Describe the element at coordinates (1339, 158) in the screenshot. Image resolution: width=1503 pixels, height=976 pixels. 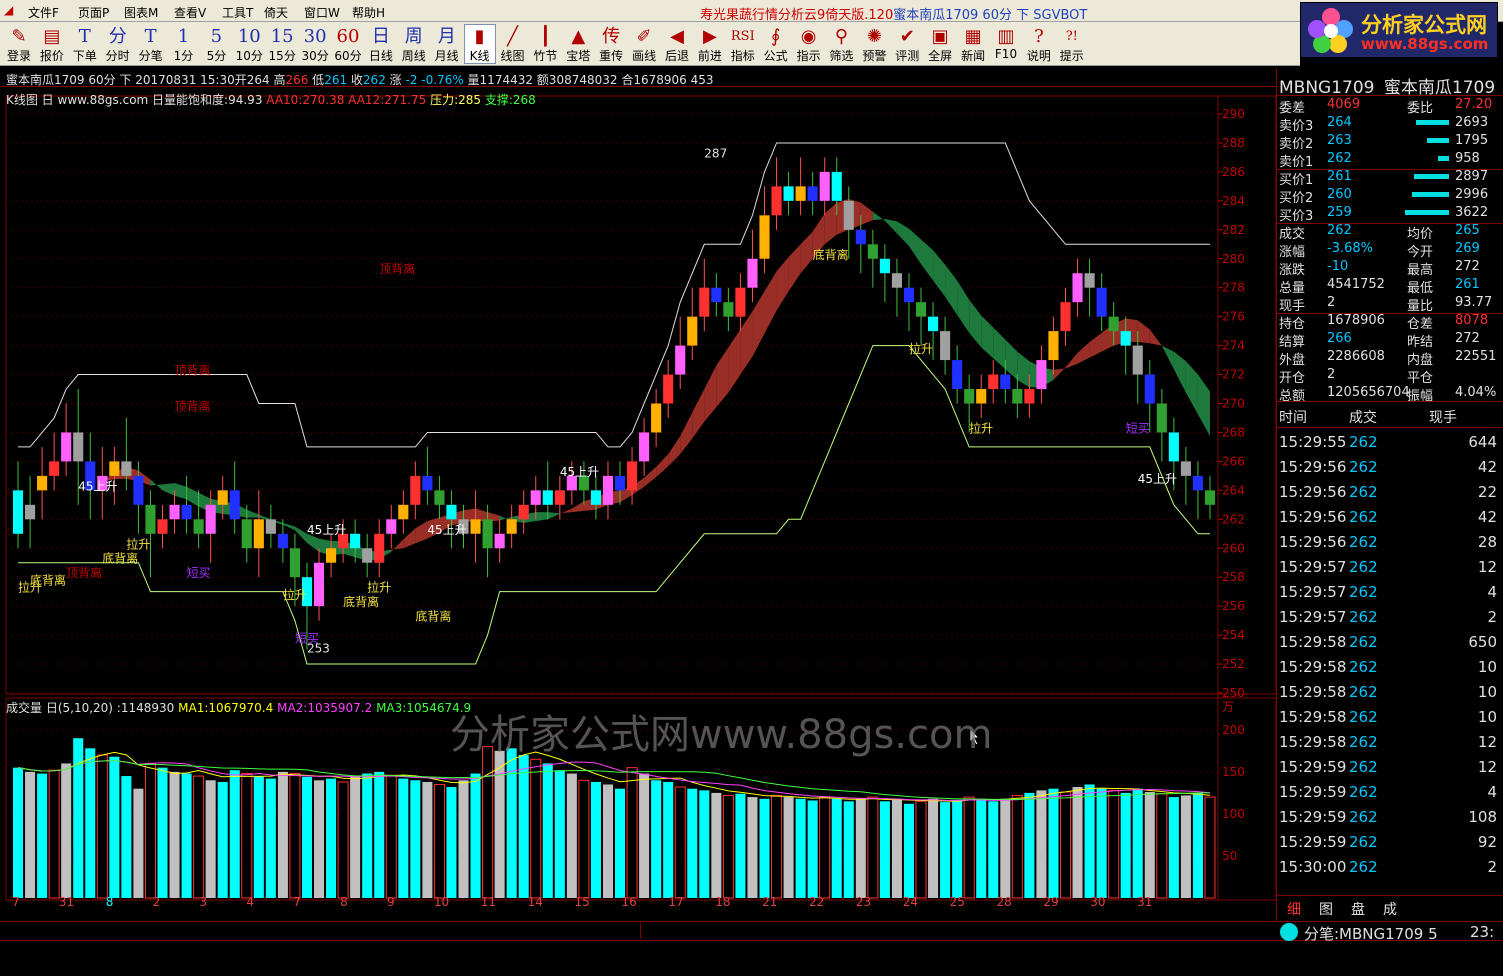
I see `book-price: 262` at that location.